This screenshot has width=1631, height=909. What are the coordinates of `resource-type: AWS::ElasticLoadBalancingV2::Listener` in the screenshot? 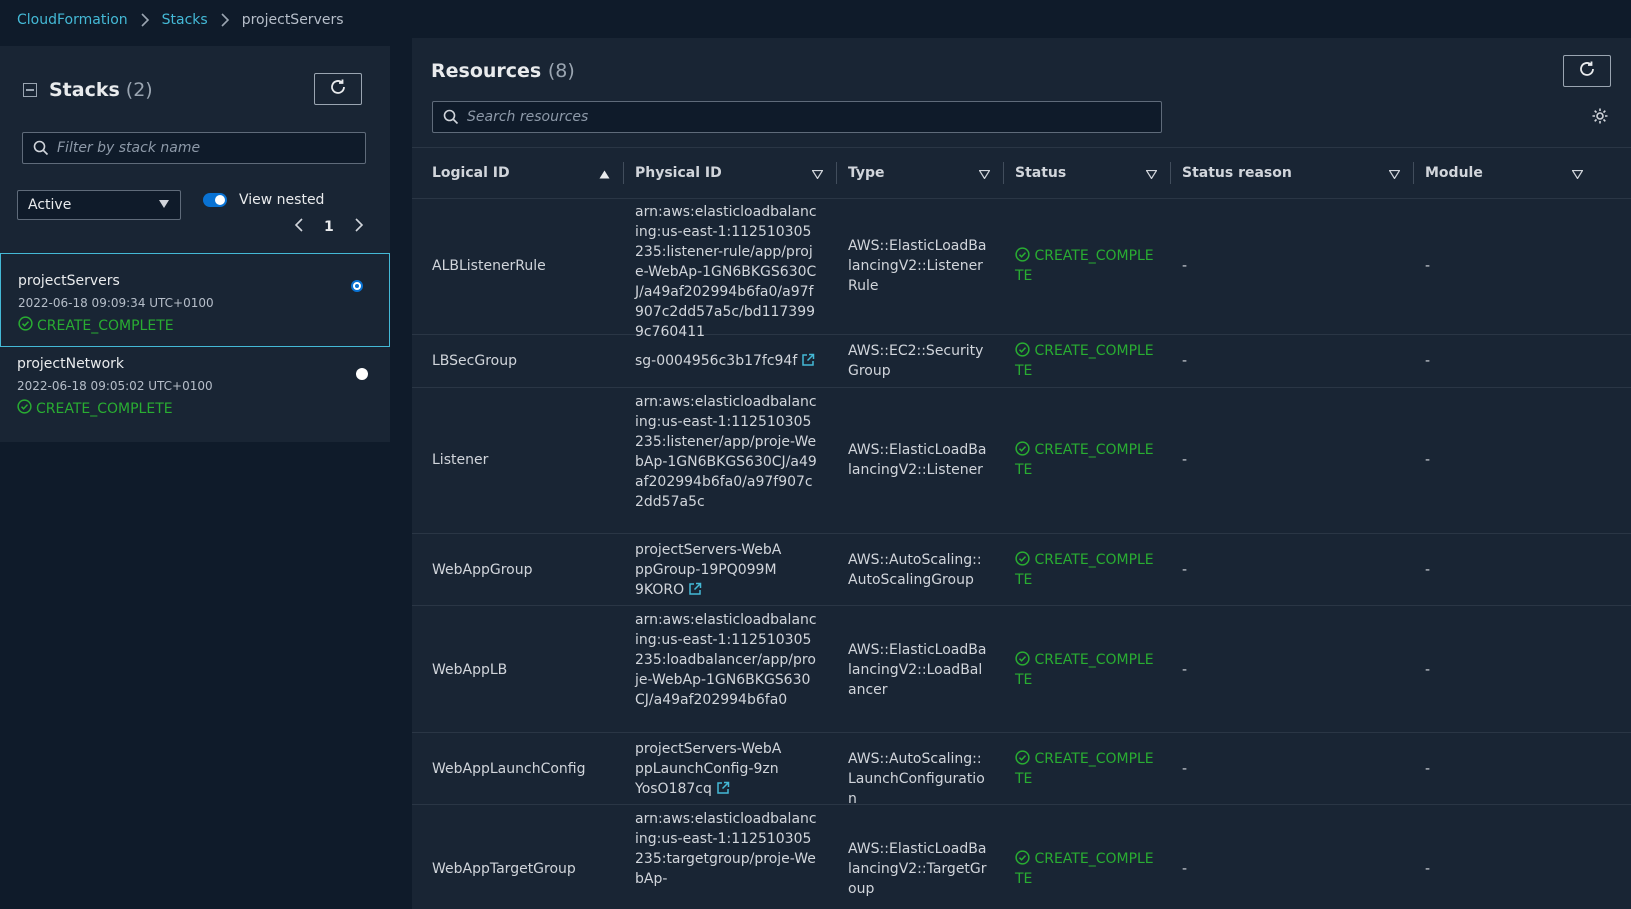 It's located at (917, 460).